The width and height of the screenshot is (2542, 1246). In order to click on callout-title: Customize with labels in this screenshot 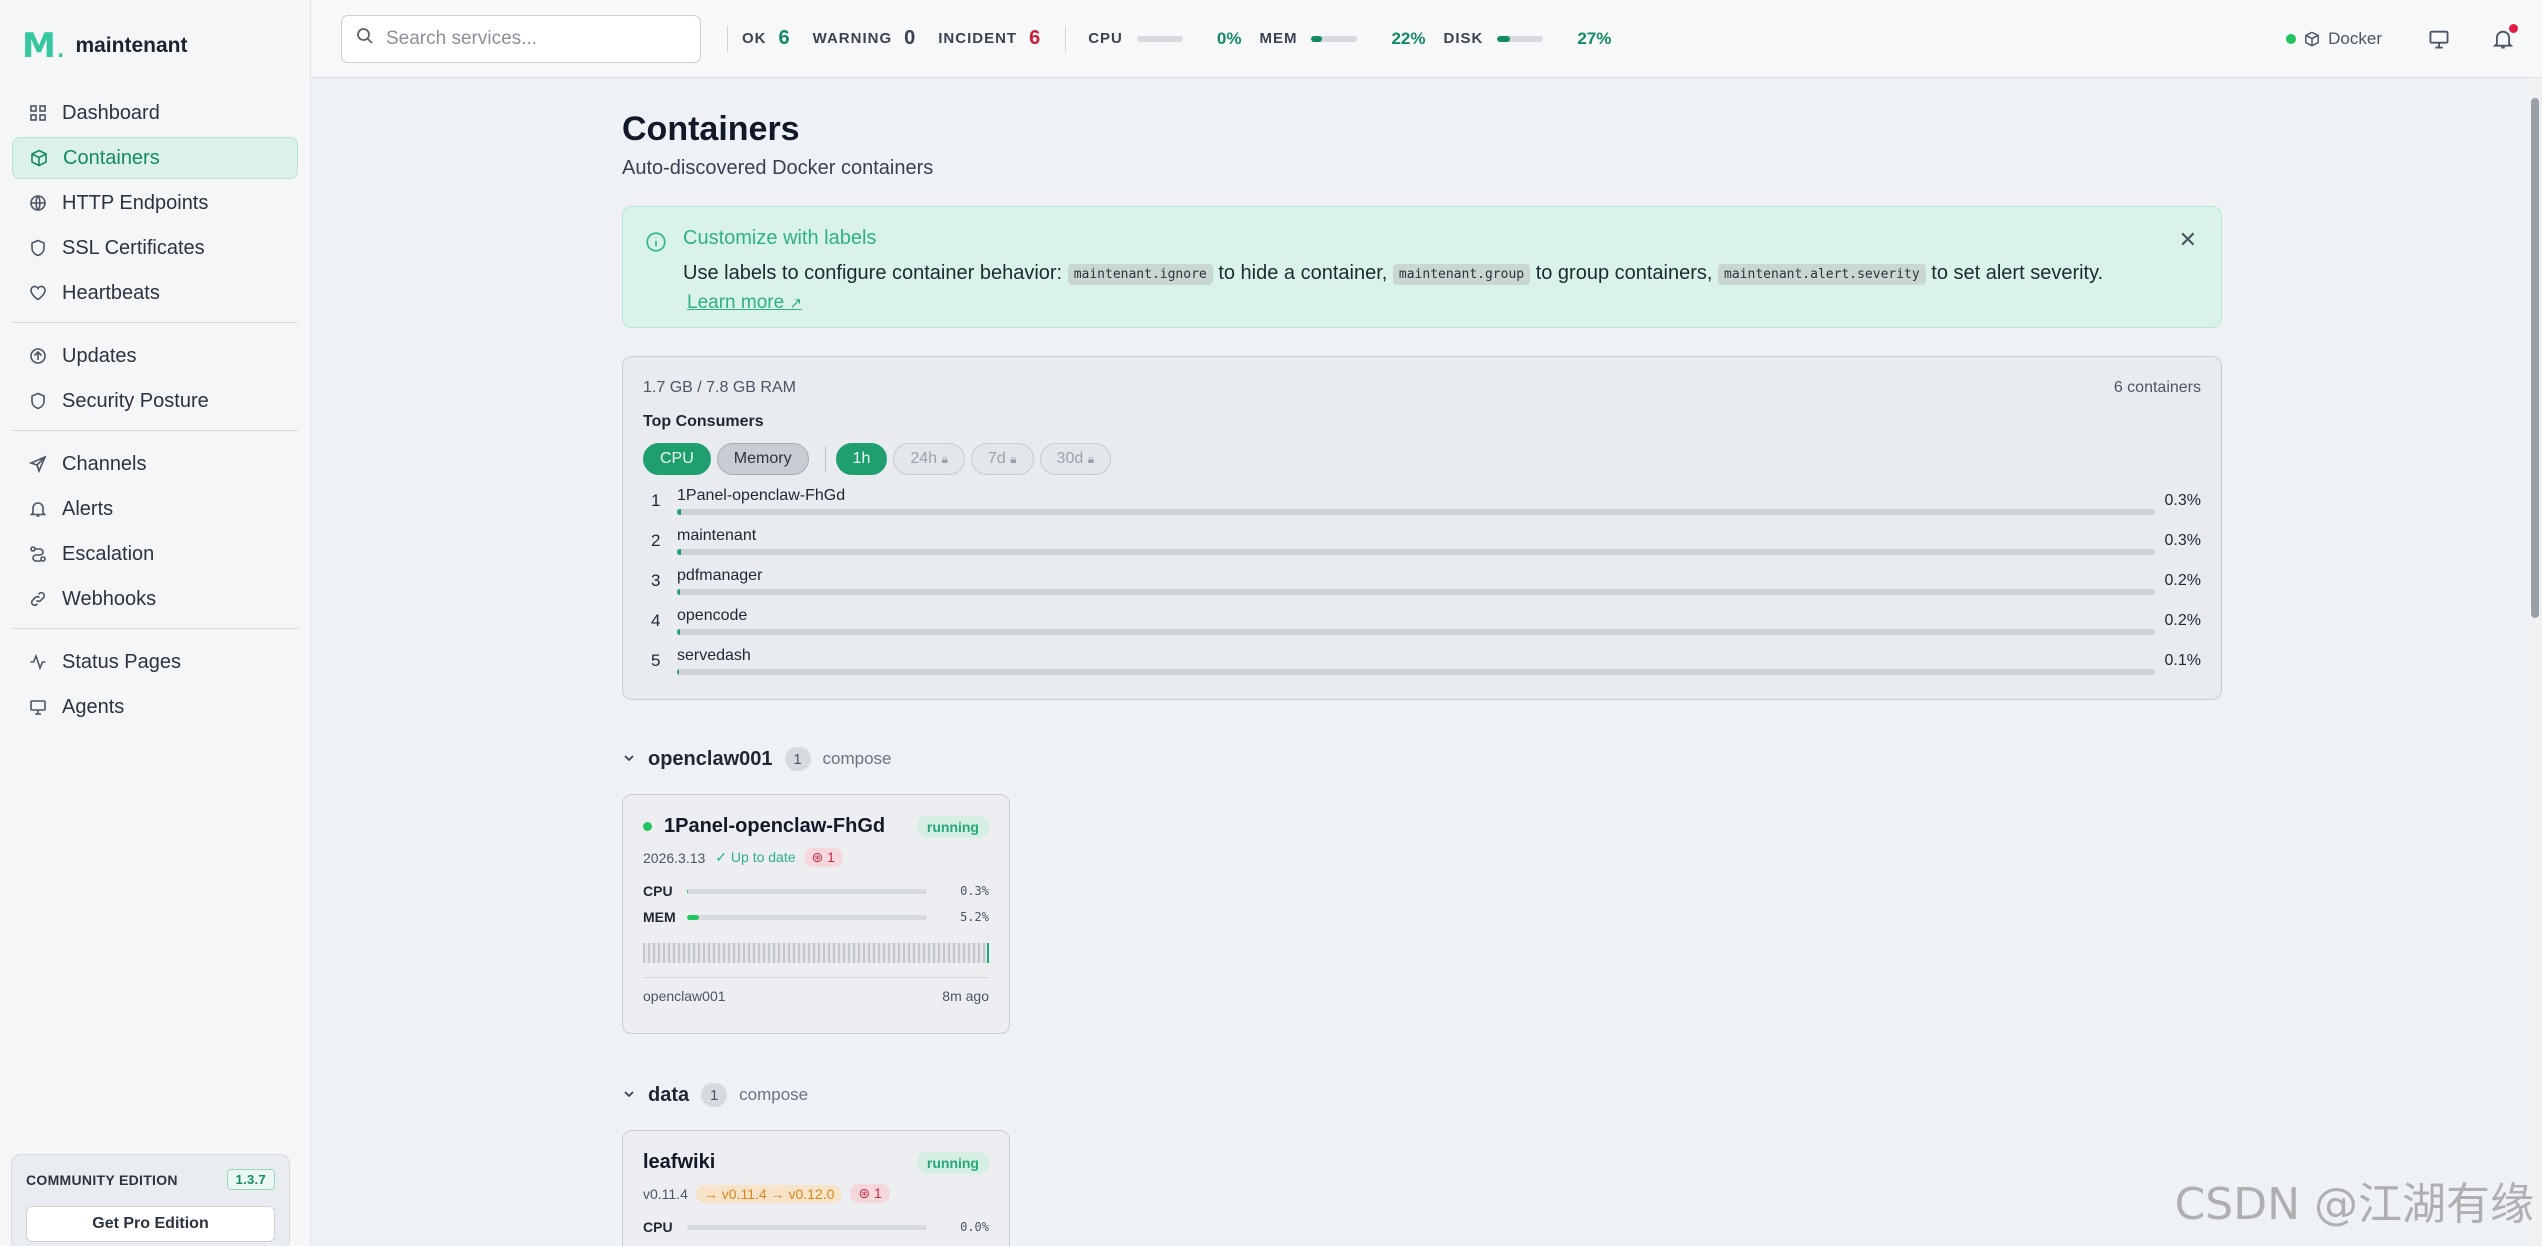, I will do `click(780, 238)`.